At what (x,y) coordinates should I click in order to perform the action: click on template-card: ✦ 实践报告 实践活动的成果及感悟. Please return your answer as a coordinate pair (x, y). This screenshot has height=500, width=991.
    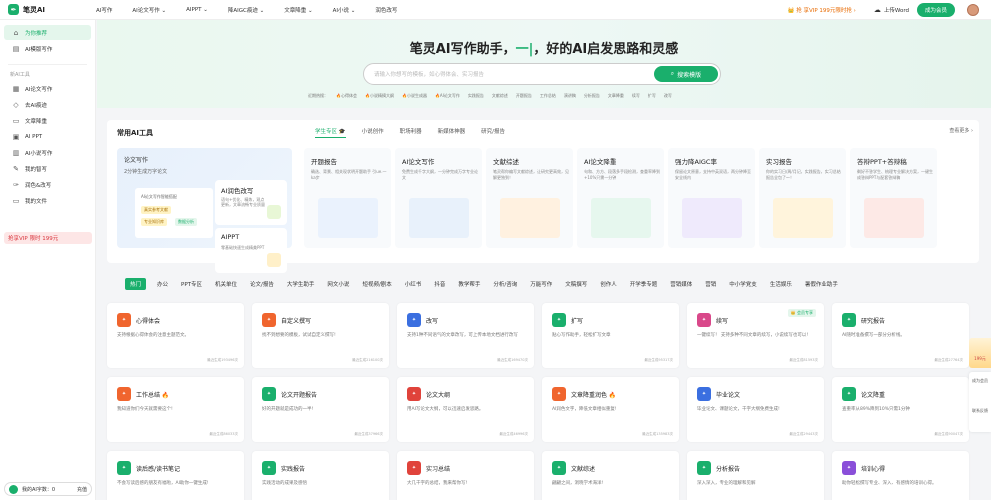
    Looking at the image, I should click on (320, 475).